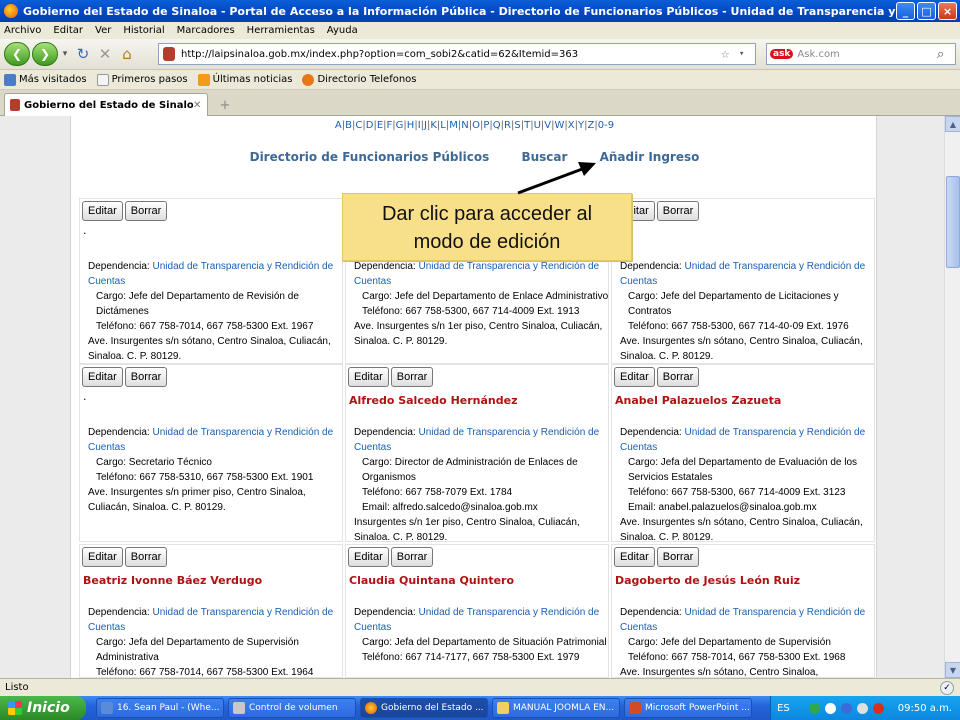  What do you see at coordinates (947, 11) in the screenshot?
I see `close-button: ×` at bounding box center [947, 11].